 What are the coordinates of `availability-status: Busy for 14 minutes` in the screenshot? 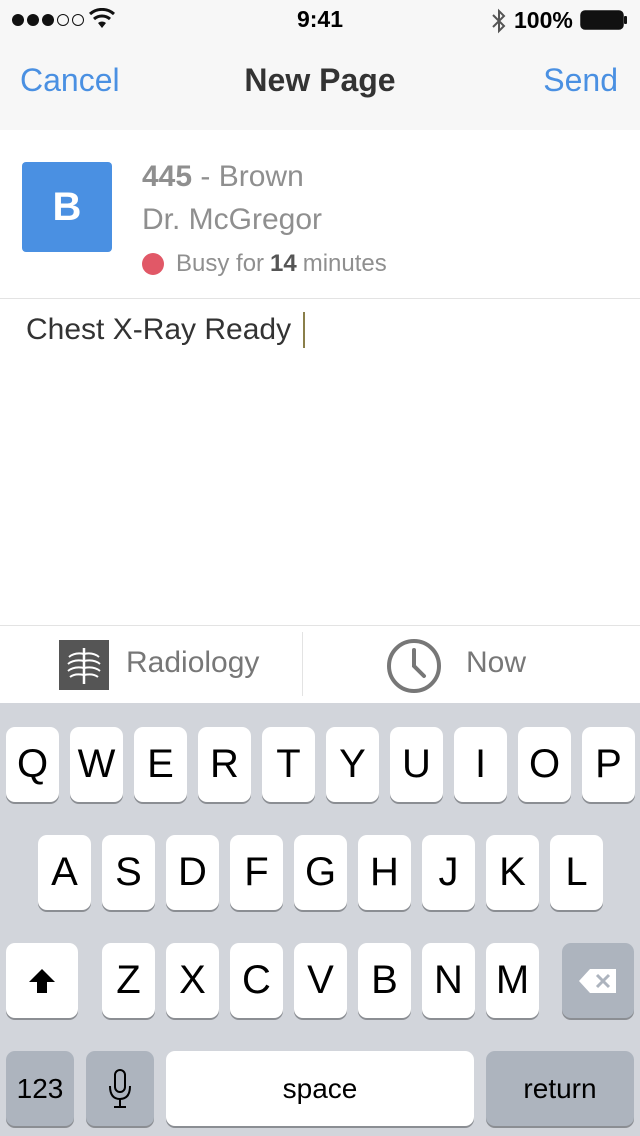 It's located at (264, 264).